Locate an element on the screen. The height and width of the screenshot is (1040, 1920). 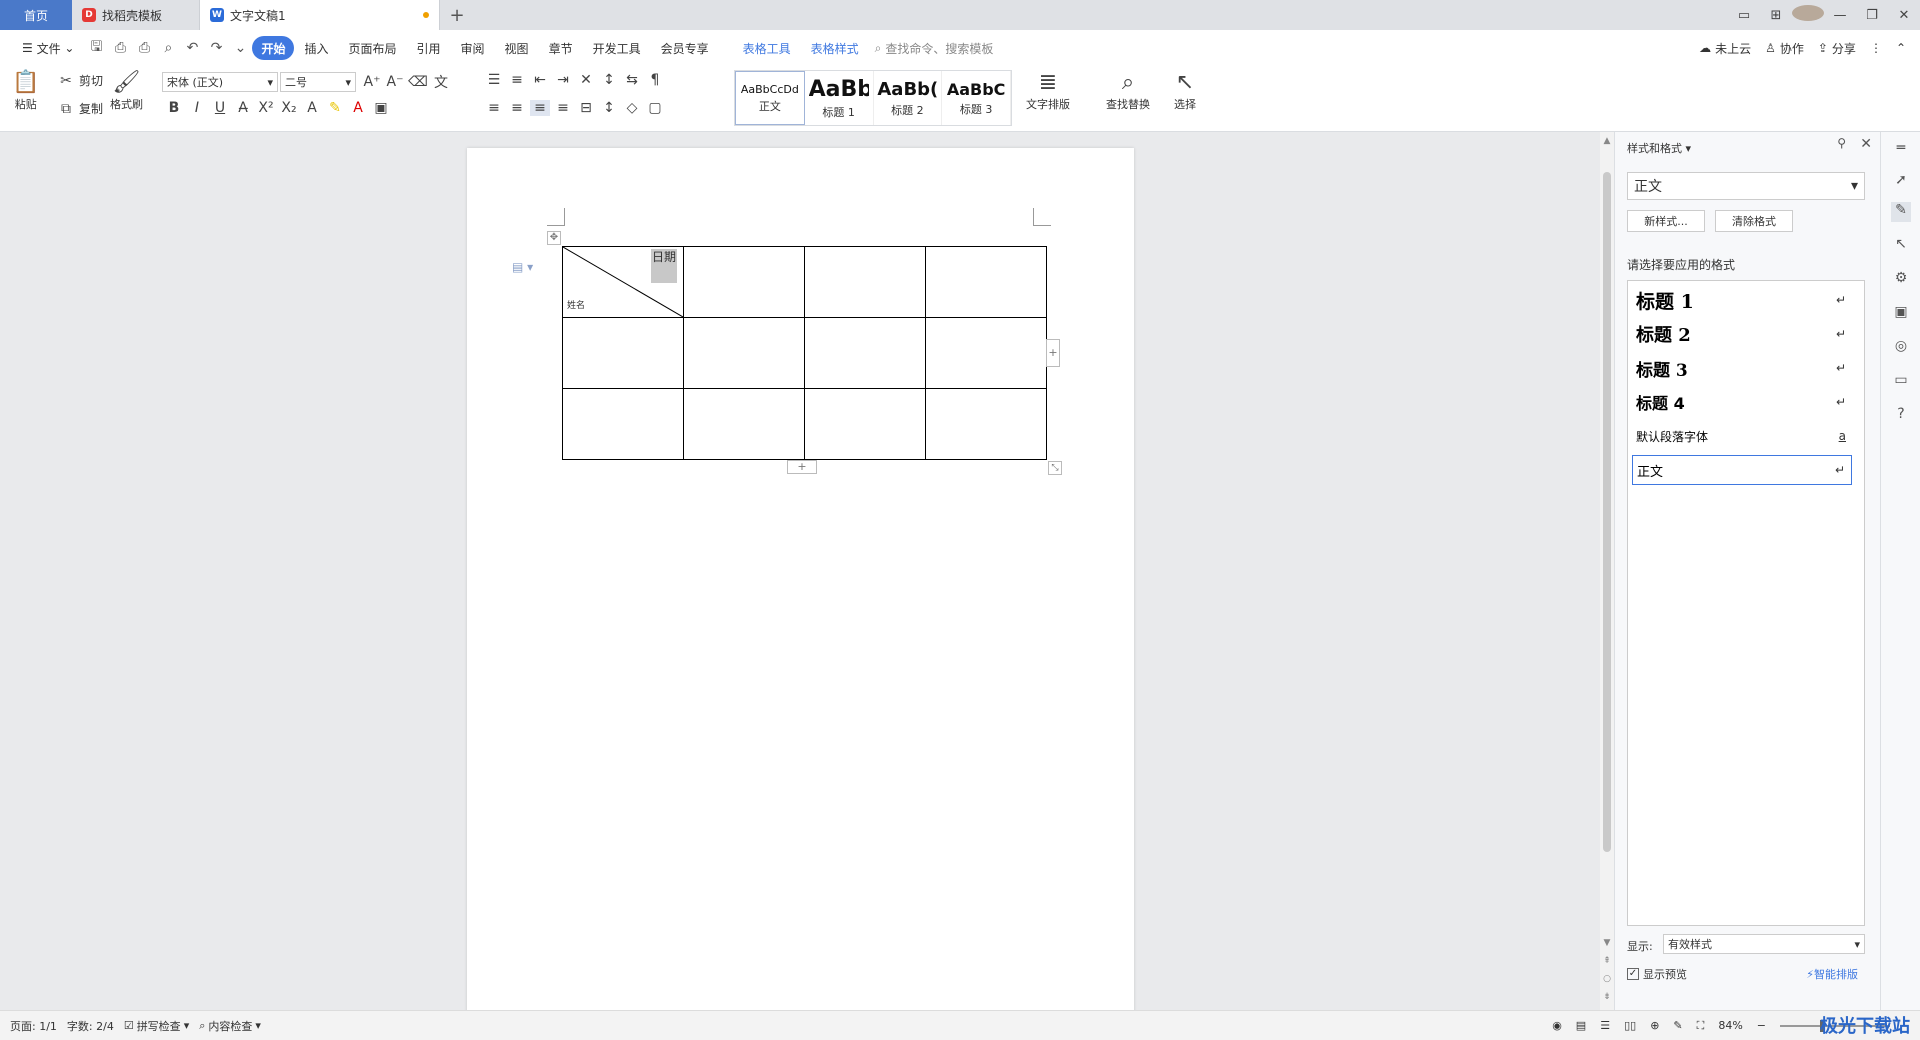
scroll-thumb is located at coordinates (1607, 512).